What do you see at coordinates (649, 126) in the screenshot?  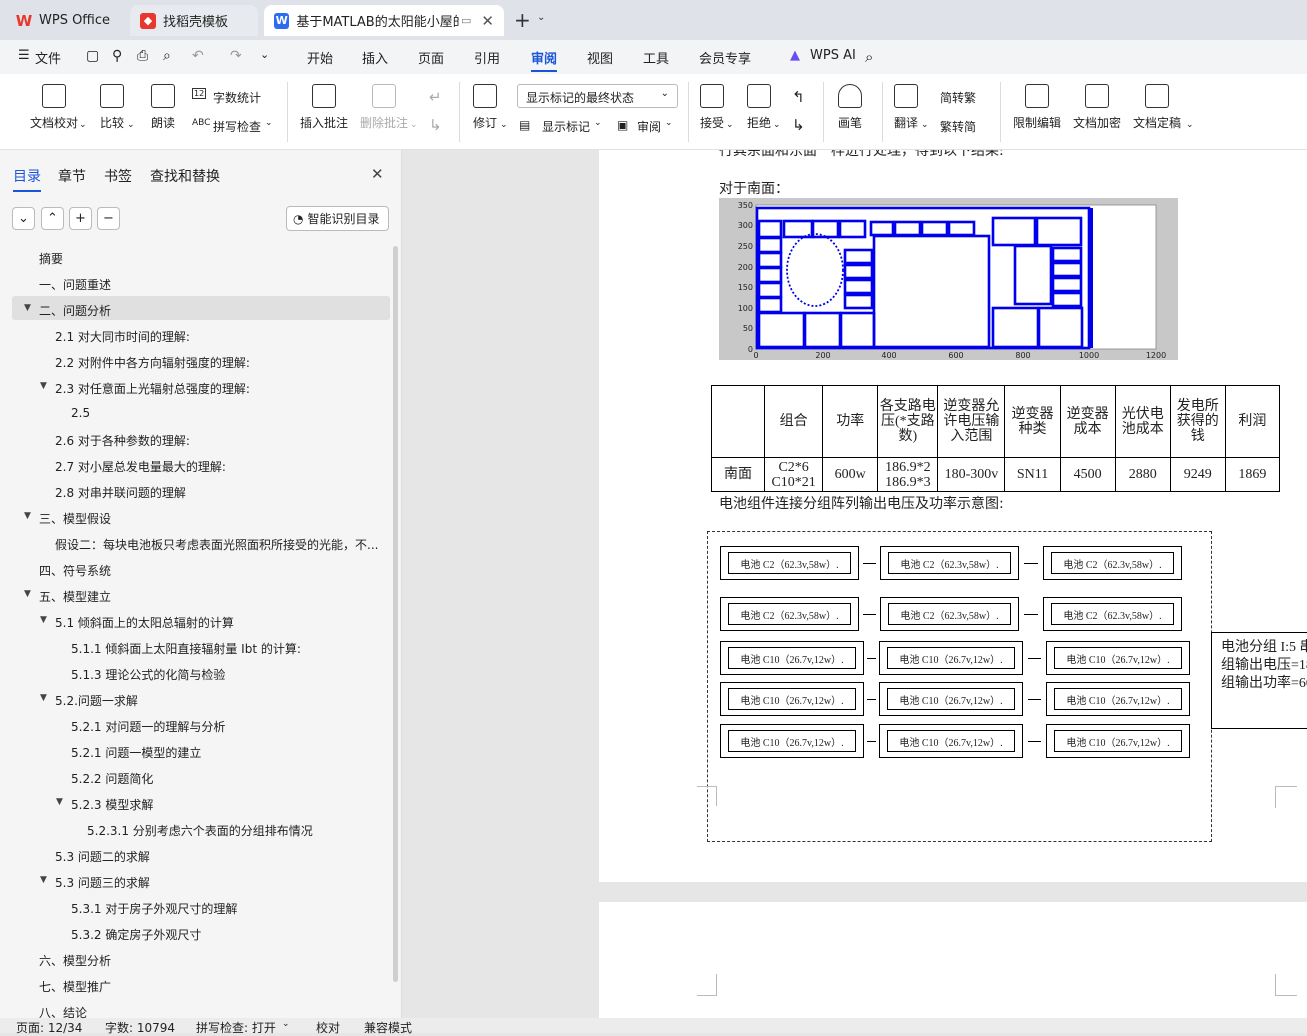 I see `review-pane-button: 审阅` at bounding box center [649, 126].